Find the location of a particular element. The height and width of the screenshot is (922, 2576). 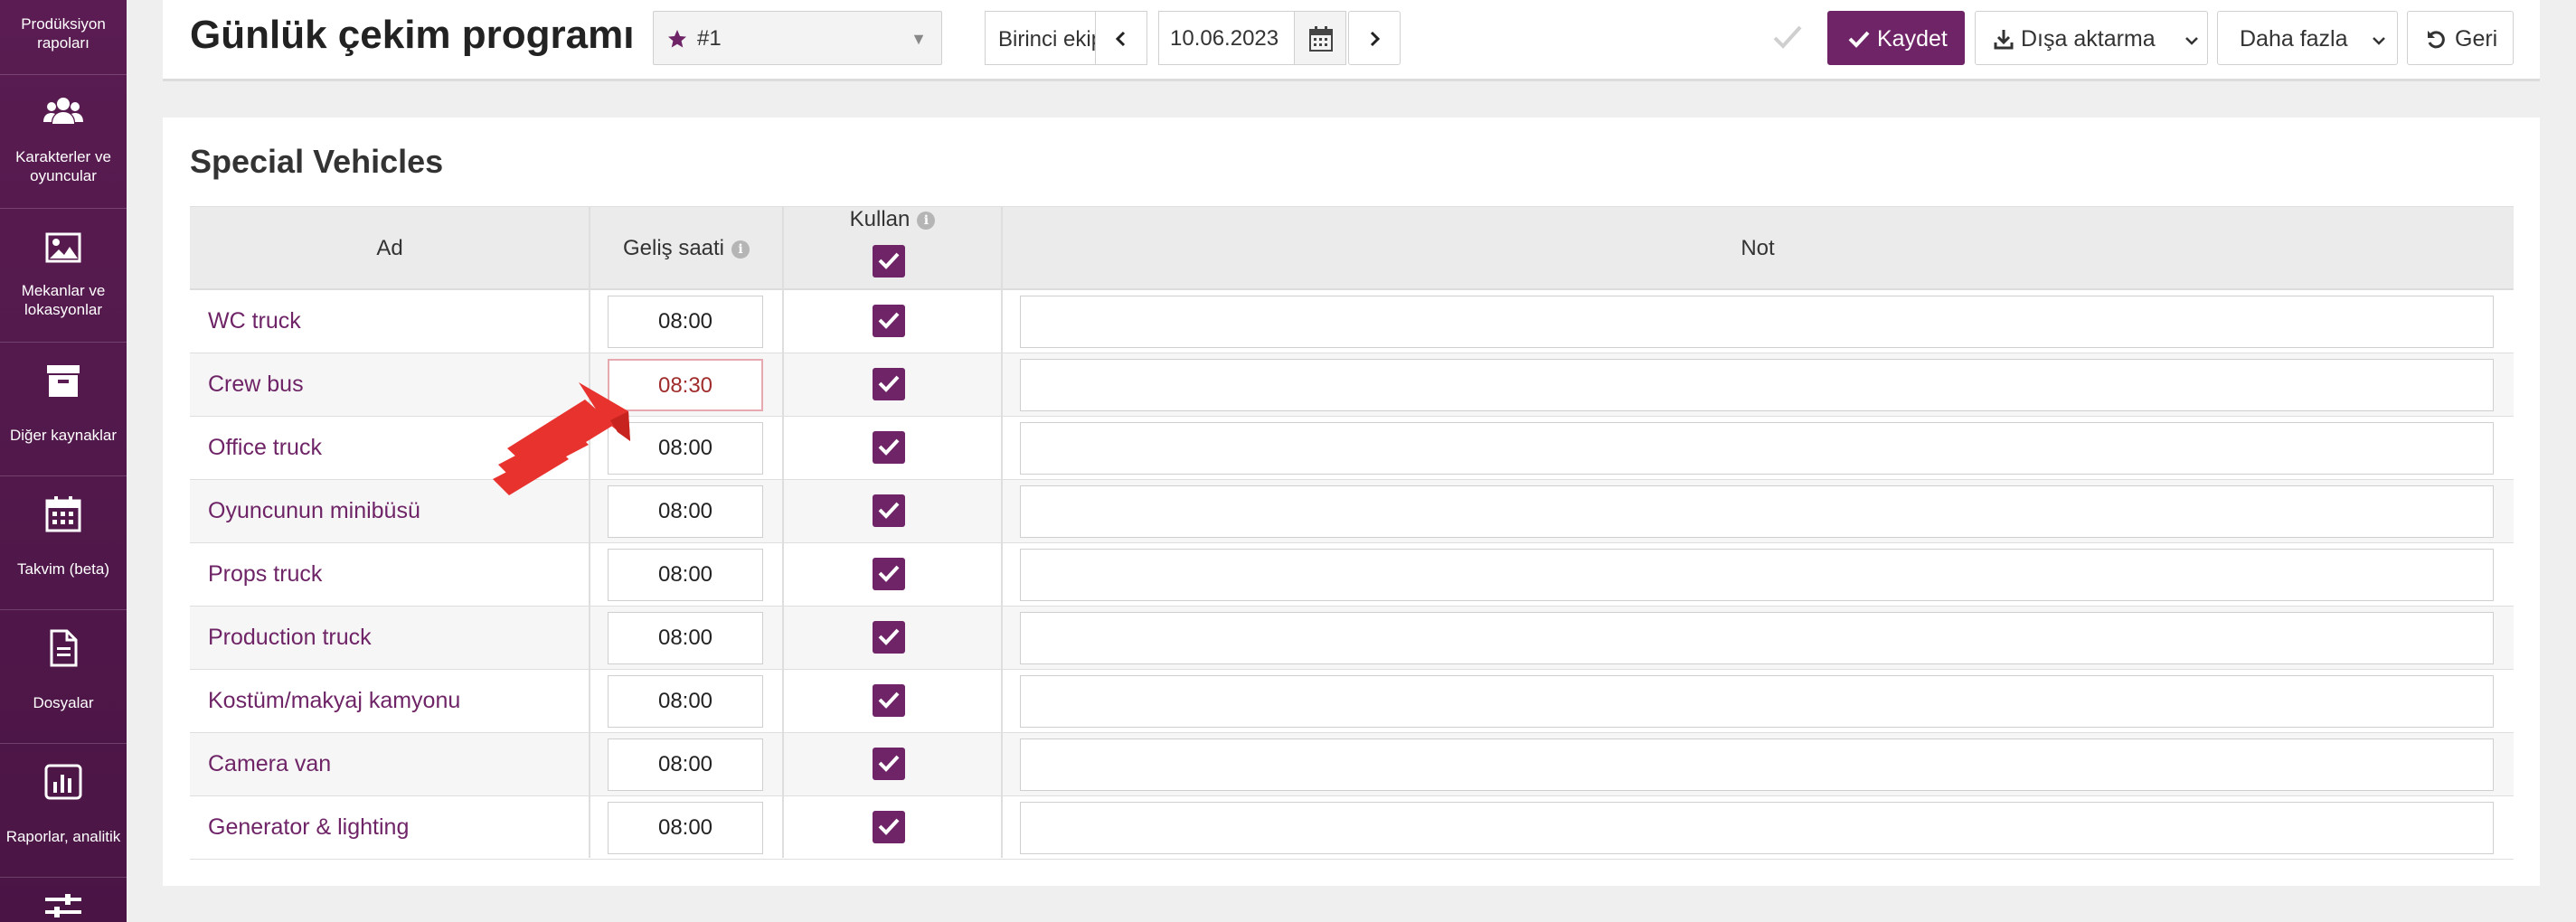

vehicle-name-link: Props truck is located at coordinates (265, 575).